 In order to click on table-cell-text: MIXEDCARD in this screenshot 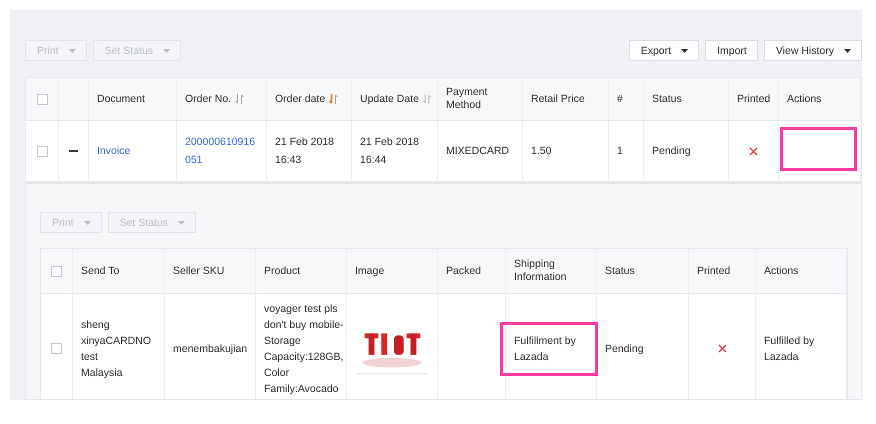, I will do `click(478, 151)`.